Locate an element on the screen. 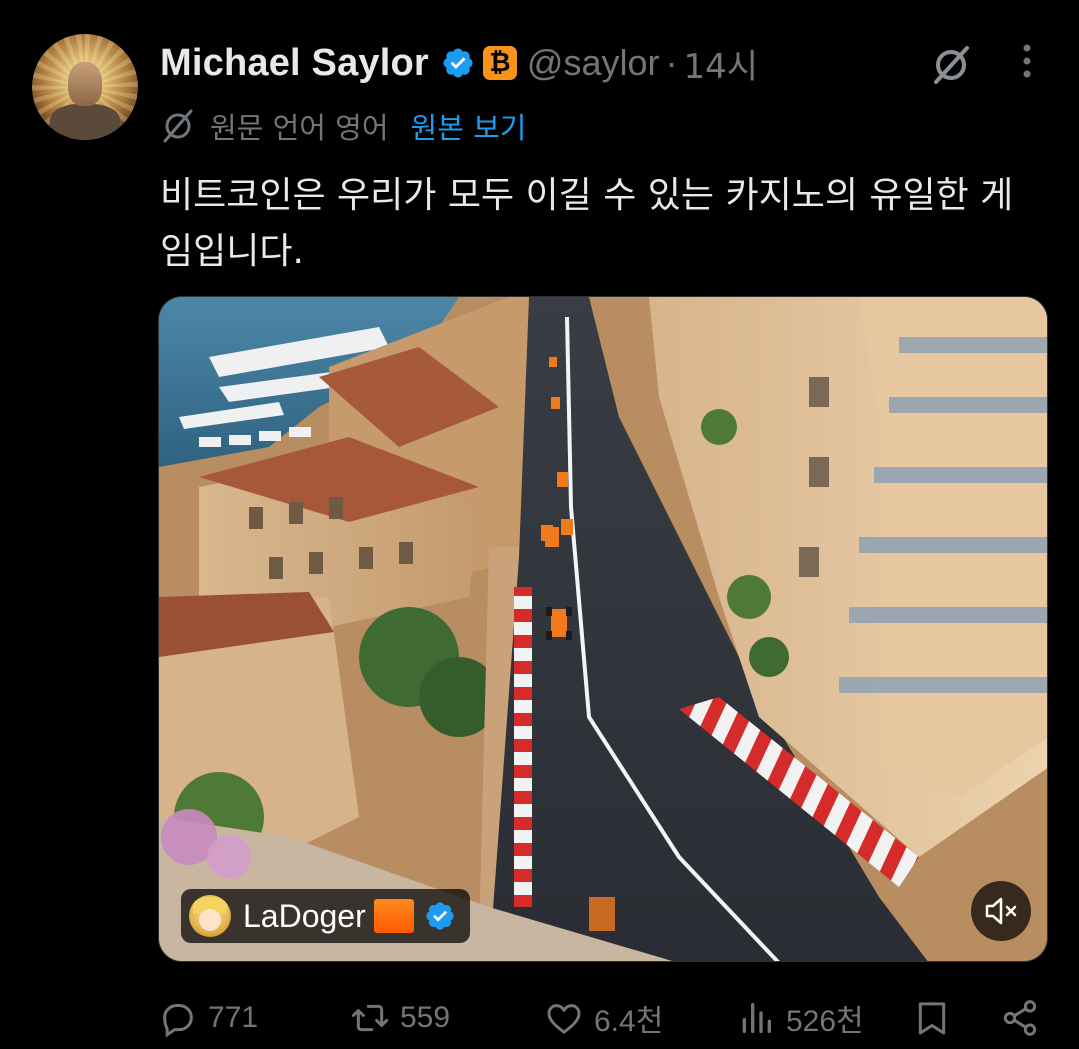 Image resolution: width=1079 pixels, height=1049 pixels. author-avatar is located at coordinates (85, 87).